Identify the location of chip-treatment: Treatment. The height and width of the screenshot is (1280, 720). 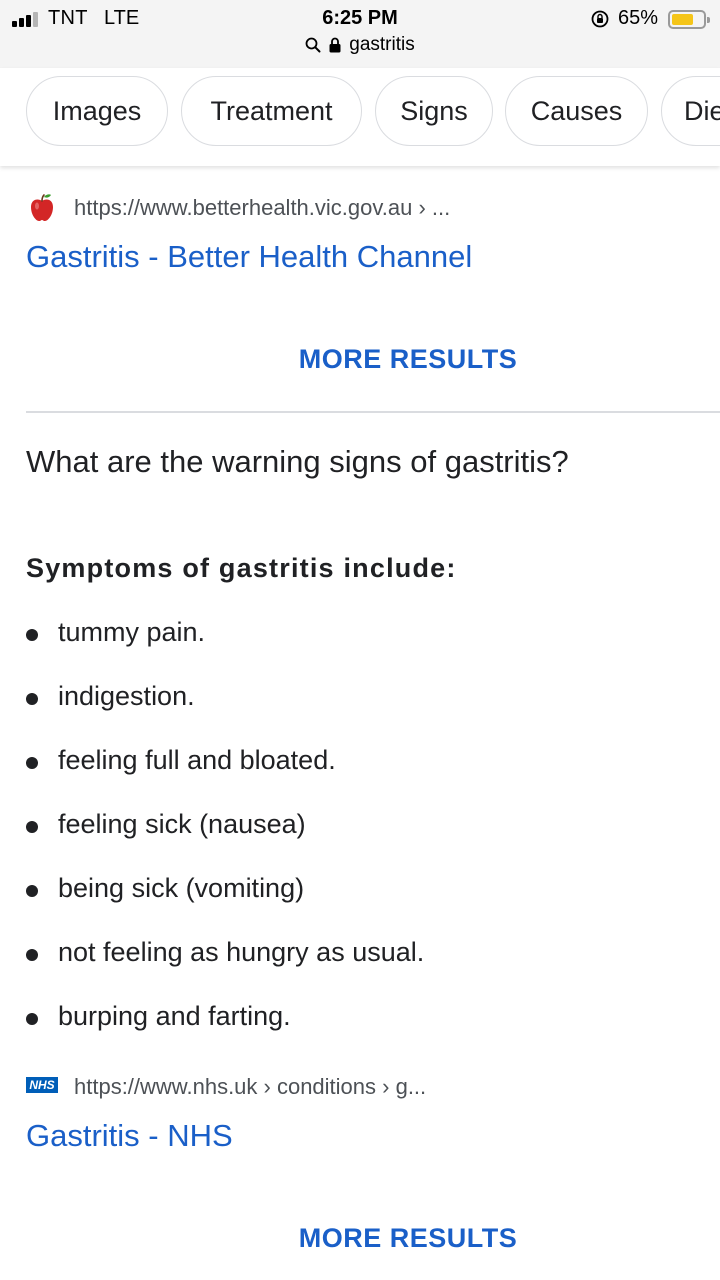
(271, 111).